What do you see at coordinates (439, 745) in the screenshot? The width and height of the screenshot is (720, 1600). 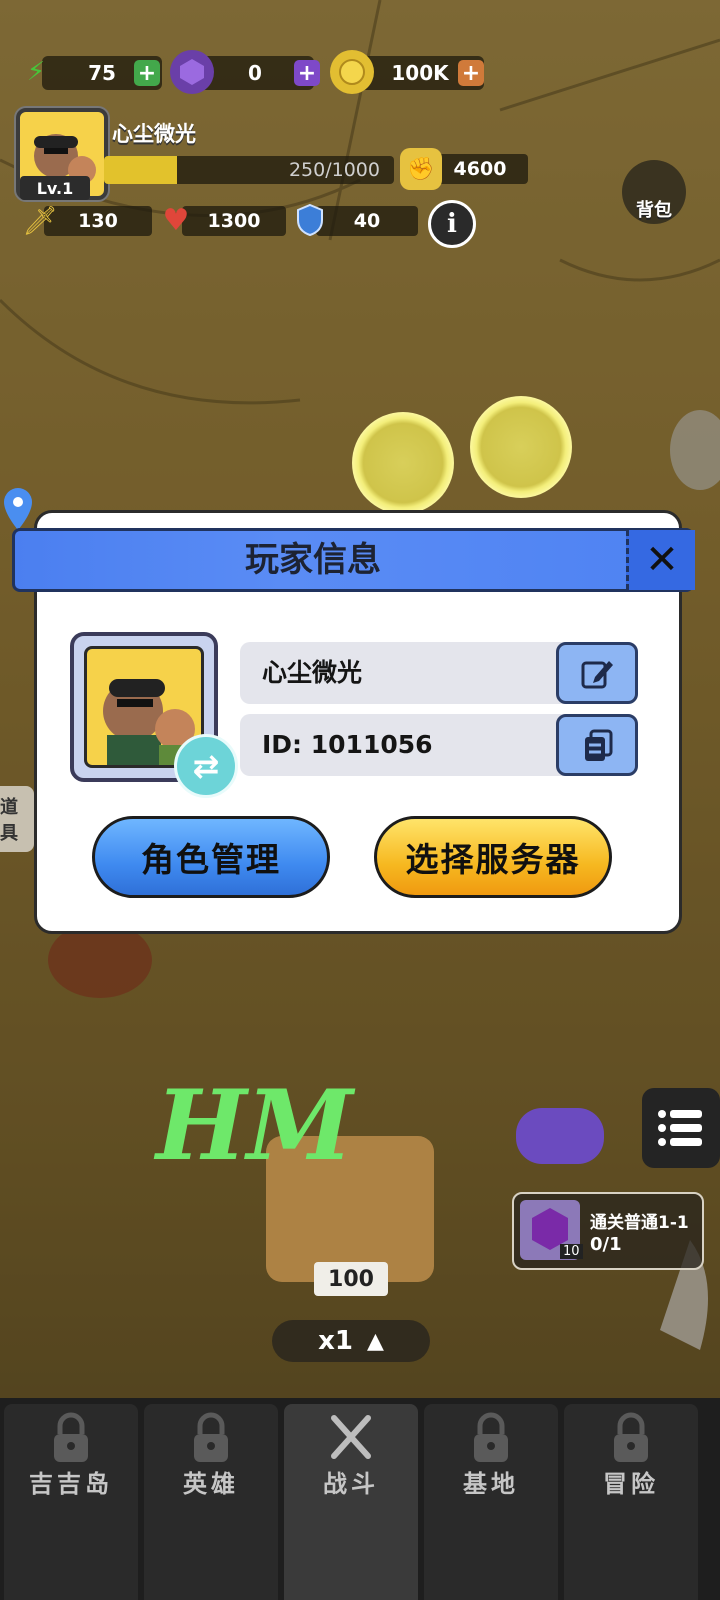 I see `id-field: ID: 1011056` at bounding box center [439, 745].